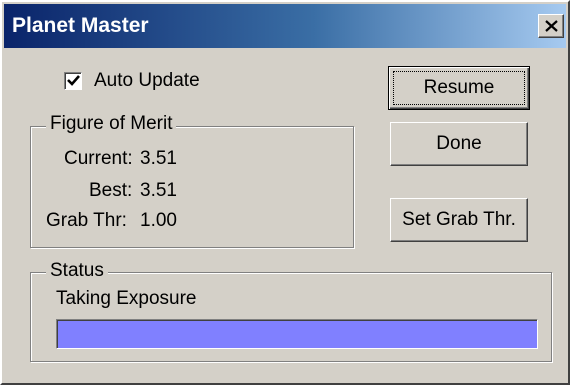 The height and width of the screenshot is (385, 570). I want to click on current-label: Current:, so click(98, 158).